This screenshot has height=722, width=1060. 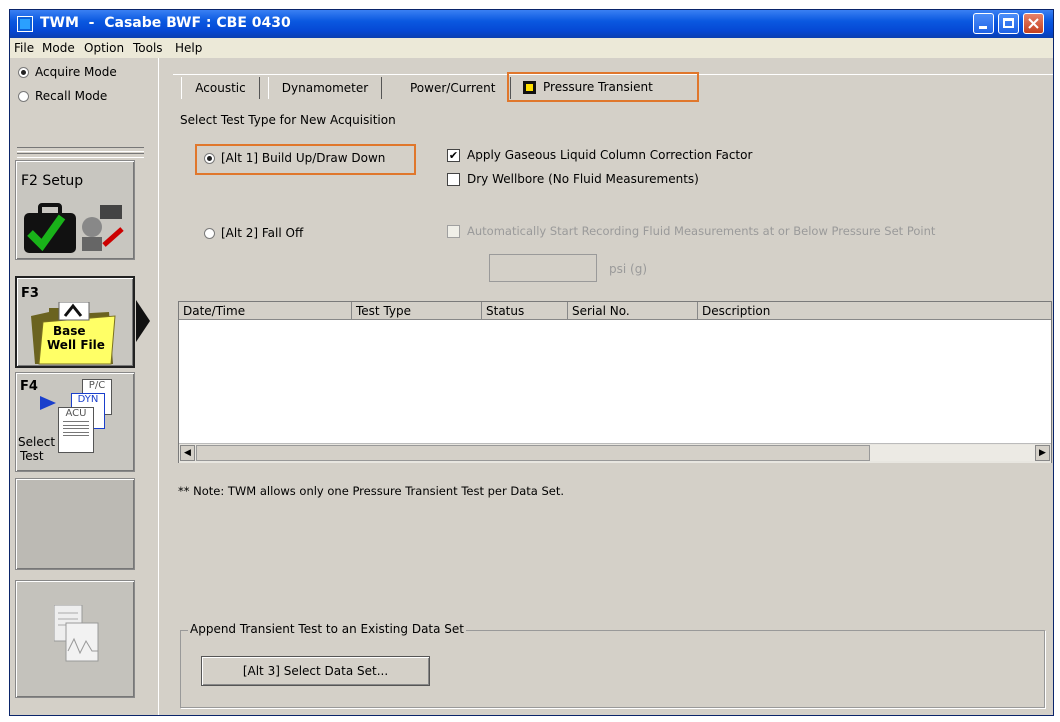 I want to click on menu-help: Help, so click(x=188, y=48).